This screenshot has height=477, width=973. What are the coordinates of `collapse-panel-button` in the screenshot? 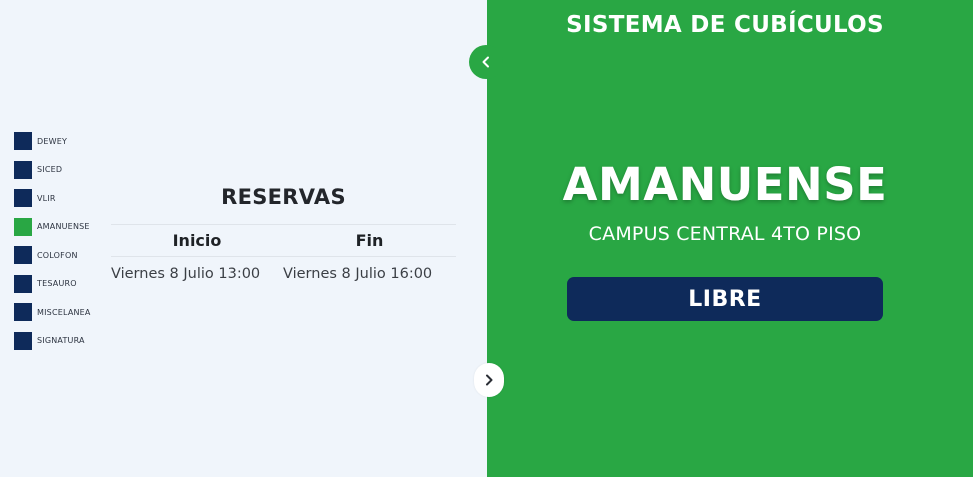 It's located at (486, 62).